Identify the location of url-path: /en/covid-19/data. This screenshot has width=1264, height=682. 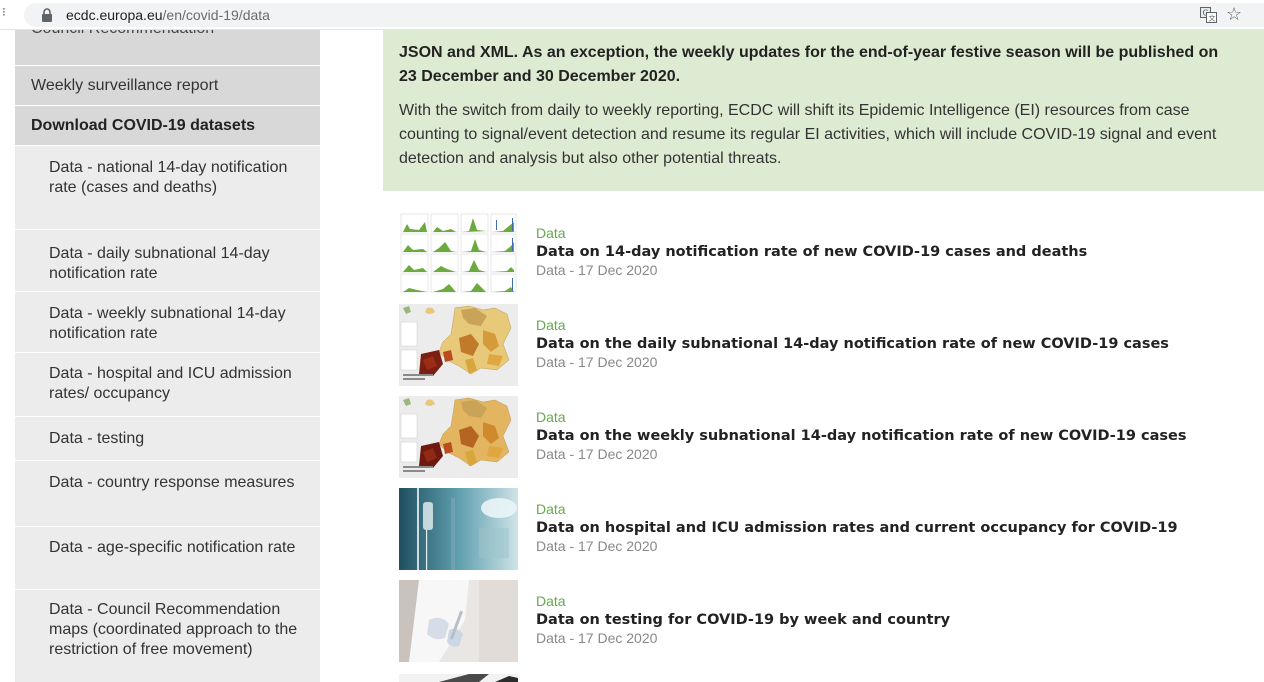
(216, 15).